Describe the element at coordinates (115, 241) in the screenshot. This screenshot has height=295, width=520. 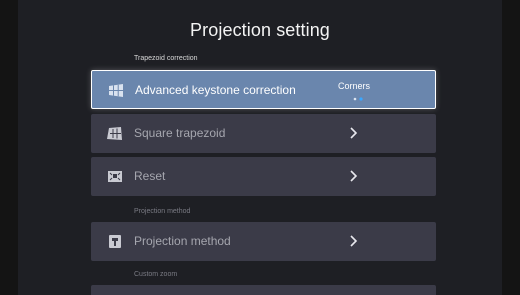
I see `projector-icon` at that location.